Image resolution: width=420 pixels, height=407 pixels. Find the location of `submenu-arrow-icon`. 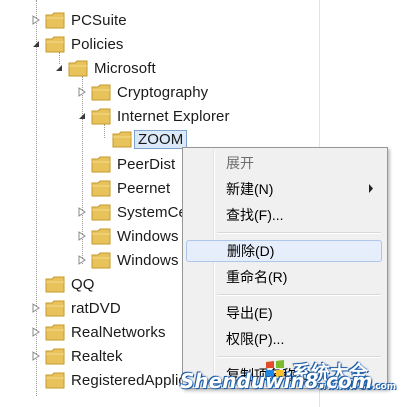

submenu-arrow-icon is located at coordinates (371, 188).